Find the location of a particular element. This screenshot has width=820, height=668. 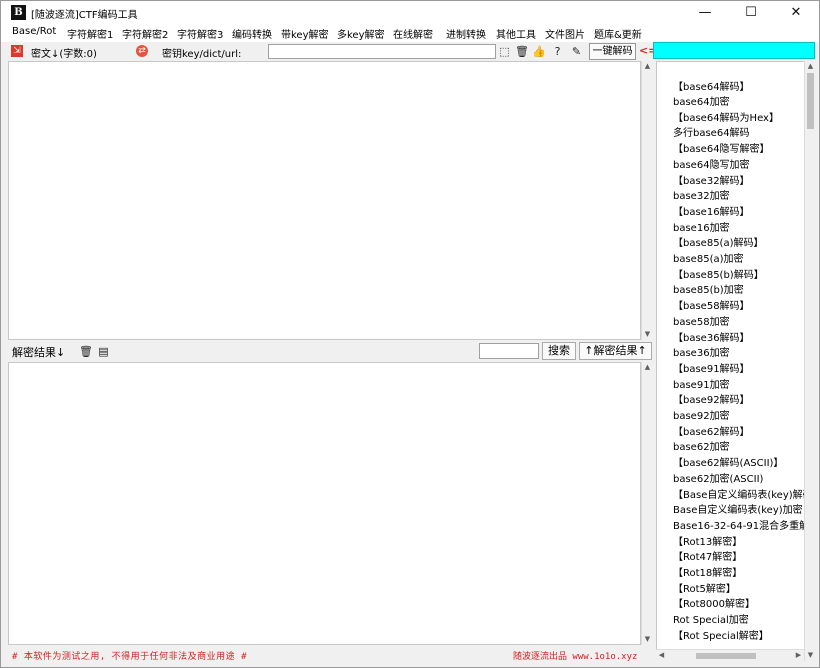

list-item: 【base16解码】 is located at coordinates (711, 212).